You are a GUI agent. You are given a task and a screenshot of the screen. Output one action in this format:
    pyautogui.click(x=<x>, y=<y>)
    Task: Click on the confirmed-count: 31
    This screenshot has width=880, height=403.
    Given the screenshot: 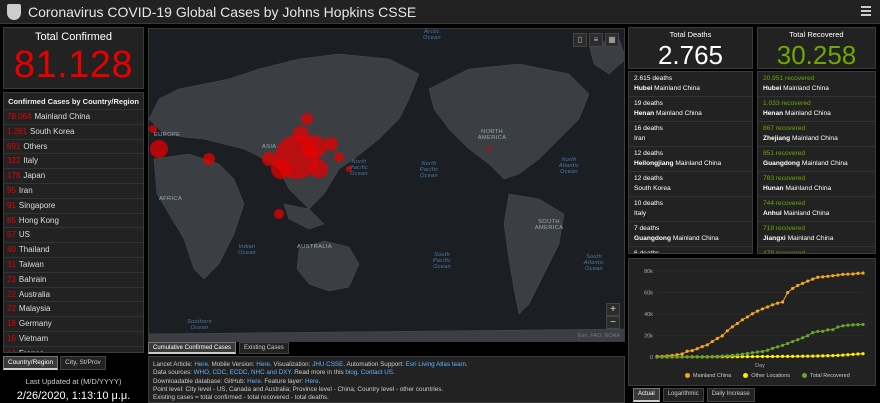 What is the action you would take?
    pyautogui.click(x=11, y=264)
    